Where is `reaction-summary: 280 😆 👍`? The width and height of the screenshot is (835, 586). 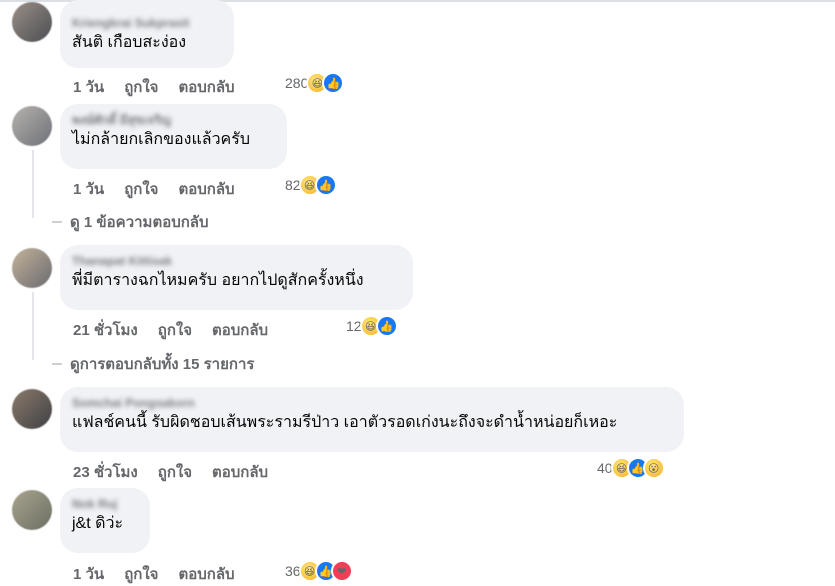
reaction-summary: 280 😆 👍 is located at coordinates (315, 83).